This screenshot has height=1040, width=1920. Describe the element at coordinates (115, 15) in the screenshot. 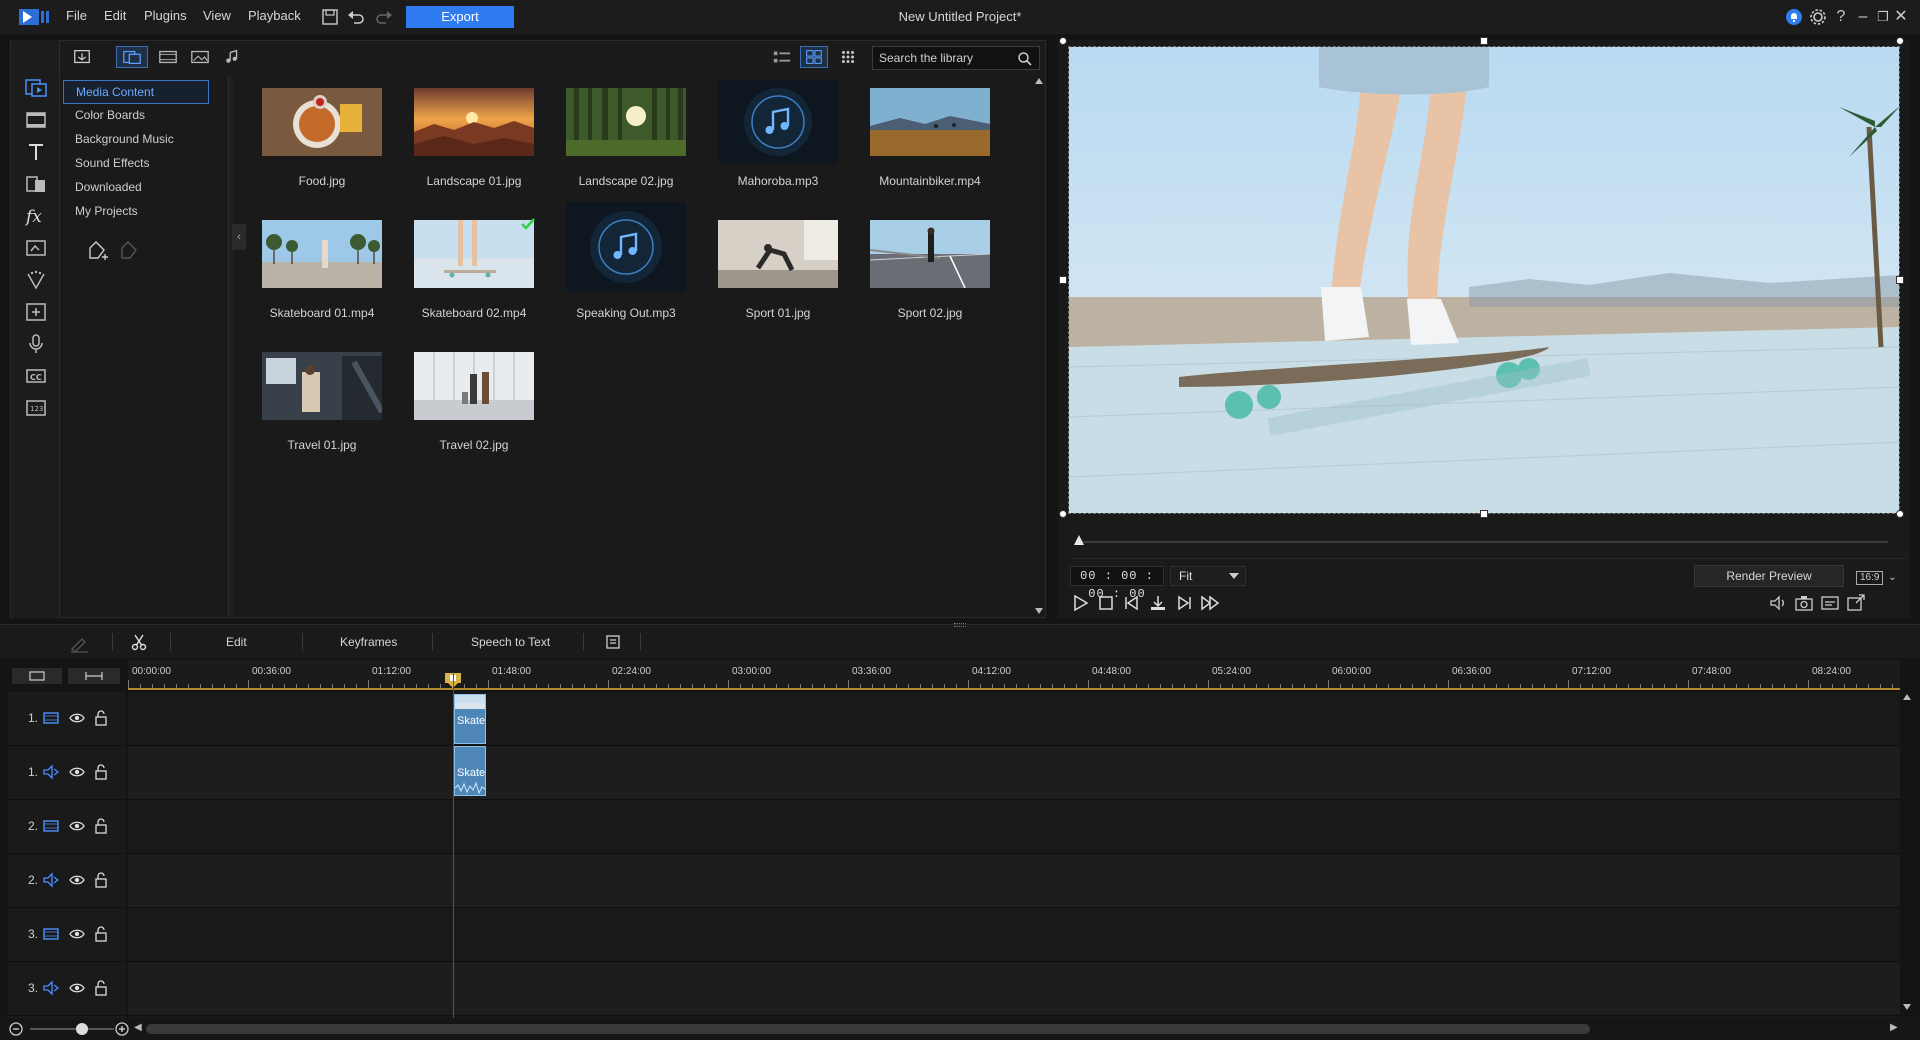

I see `menu-edit: Edit` at that location.